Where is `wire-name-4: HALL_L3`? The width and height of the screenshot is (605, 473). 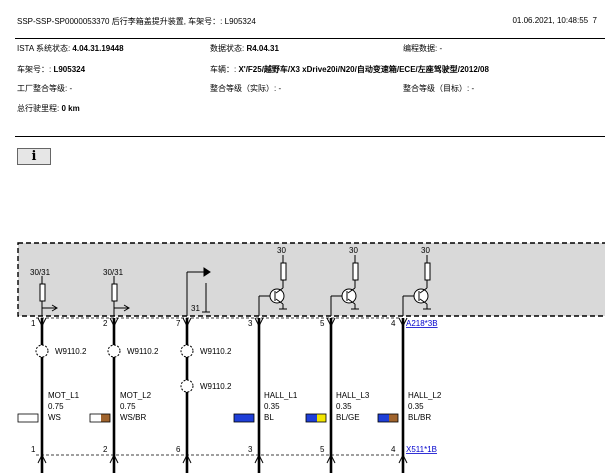 wire-name-4: HALL_L3 is located at coordinates (353, 395).